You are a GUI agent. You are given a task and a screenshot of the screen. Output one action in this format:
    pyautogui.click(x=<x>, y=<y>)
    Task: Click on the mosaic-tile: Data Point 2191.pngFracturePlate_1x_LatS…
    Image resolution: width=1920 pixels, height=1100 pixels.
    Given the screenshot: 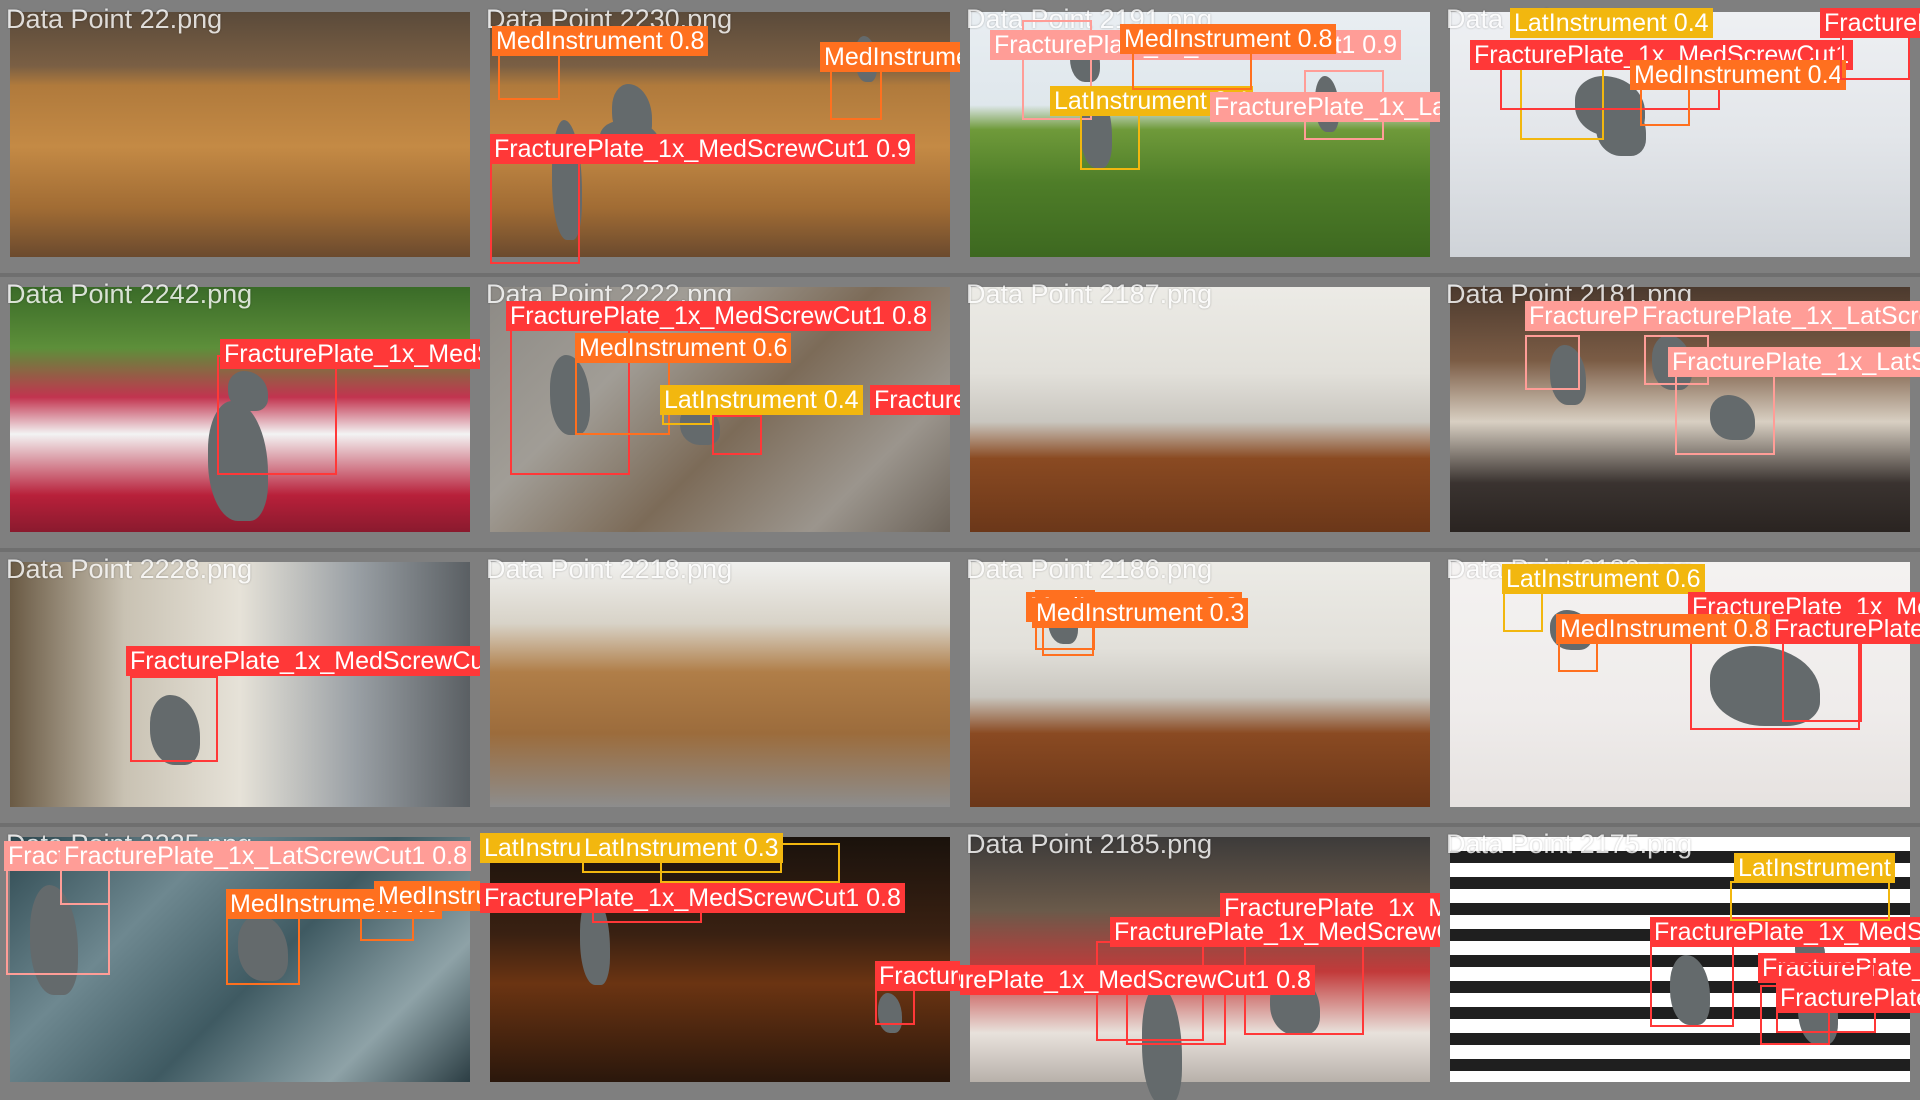 What is the action you would take?
    pyautogui.click(x=1200, y=137)
    